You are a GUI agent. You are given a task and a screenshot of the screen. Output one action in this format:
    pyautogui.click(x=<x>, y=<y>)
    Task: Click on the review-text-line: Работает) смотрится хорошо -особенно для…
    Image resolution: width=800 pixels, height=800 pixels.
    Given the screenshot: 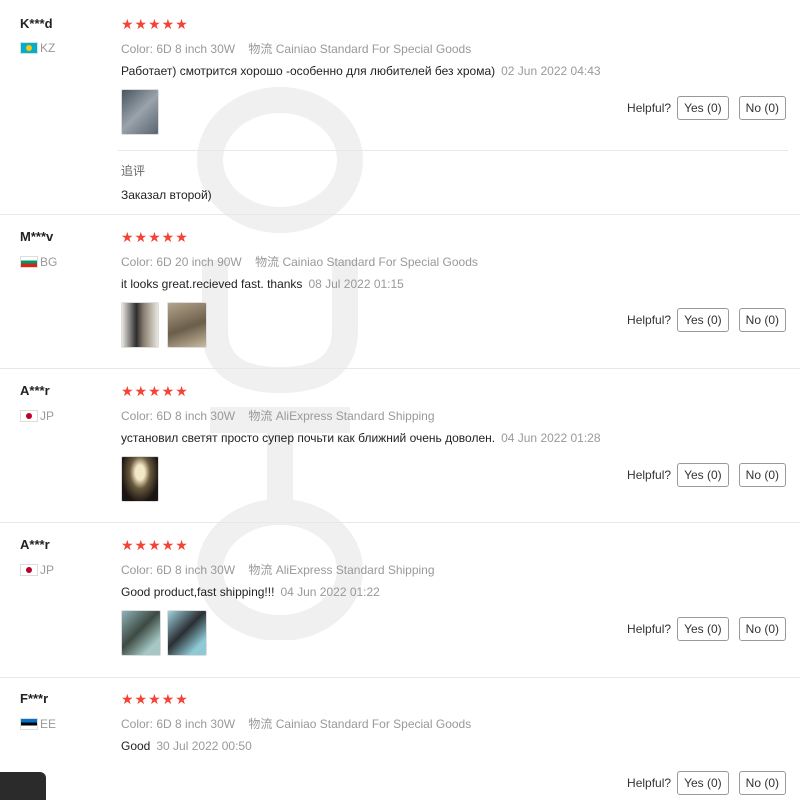 What is the action you would take?
    pyautogui.click(x=361, y=71)
    